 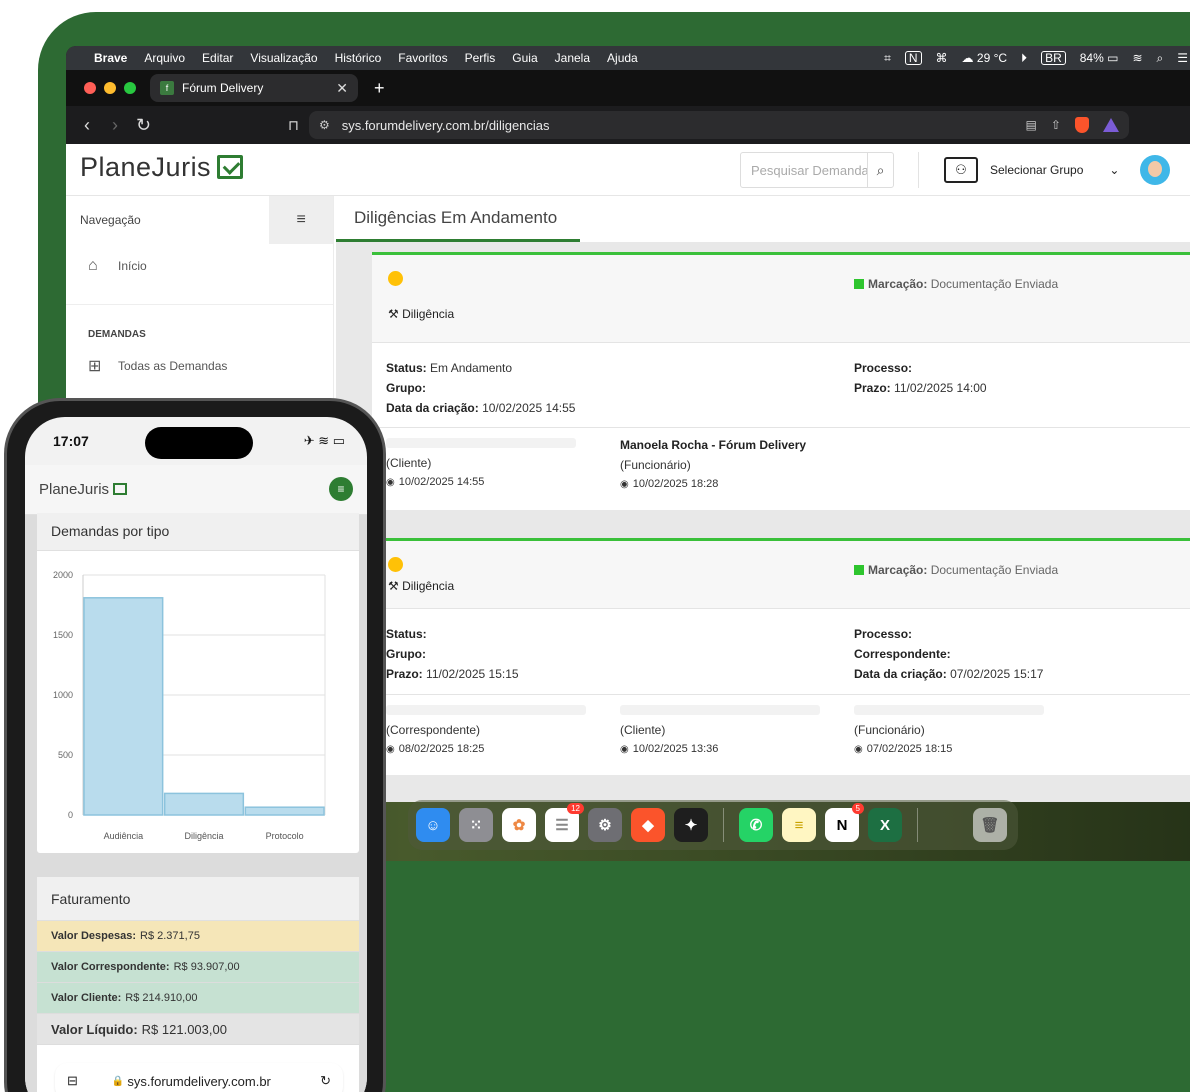 What do you see at coordinates (217, 58) in the screenshot?
I see `menu-item-editar: Editar` at bounding box center [217, 58].